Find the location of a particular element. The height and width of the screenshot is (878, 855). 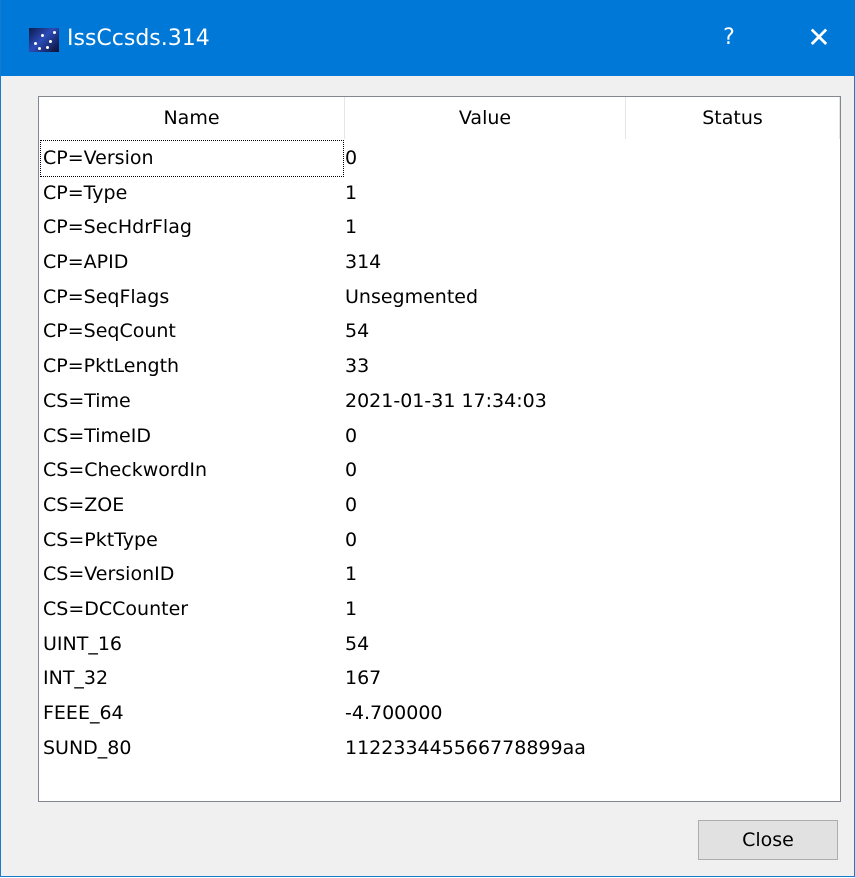

cell-name: CP=Type is located at coordinates (85, 192).